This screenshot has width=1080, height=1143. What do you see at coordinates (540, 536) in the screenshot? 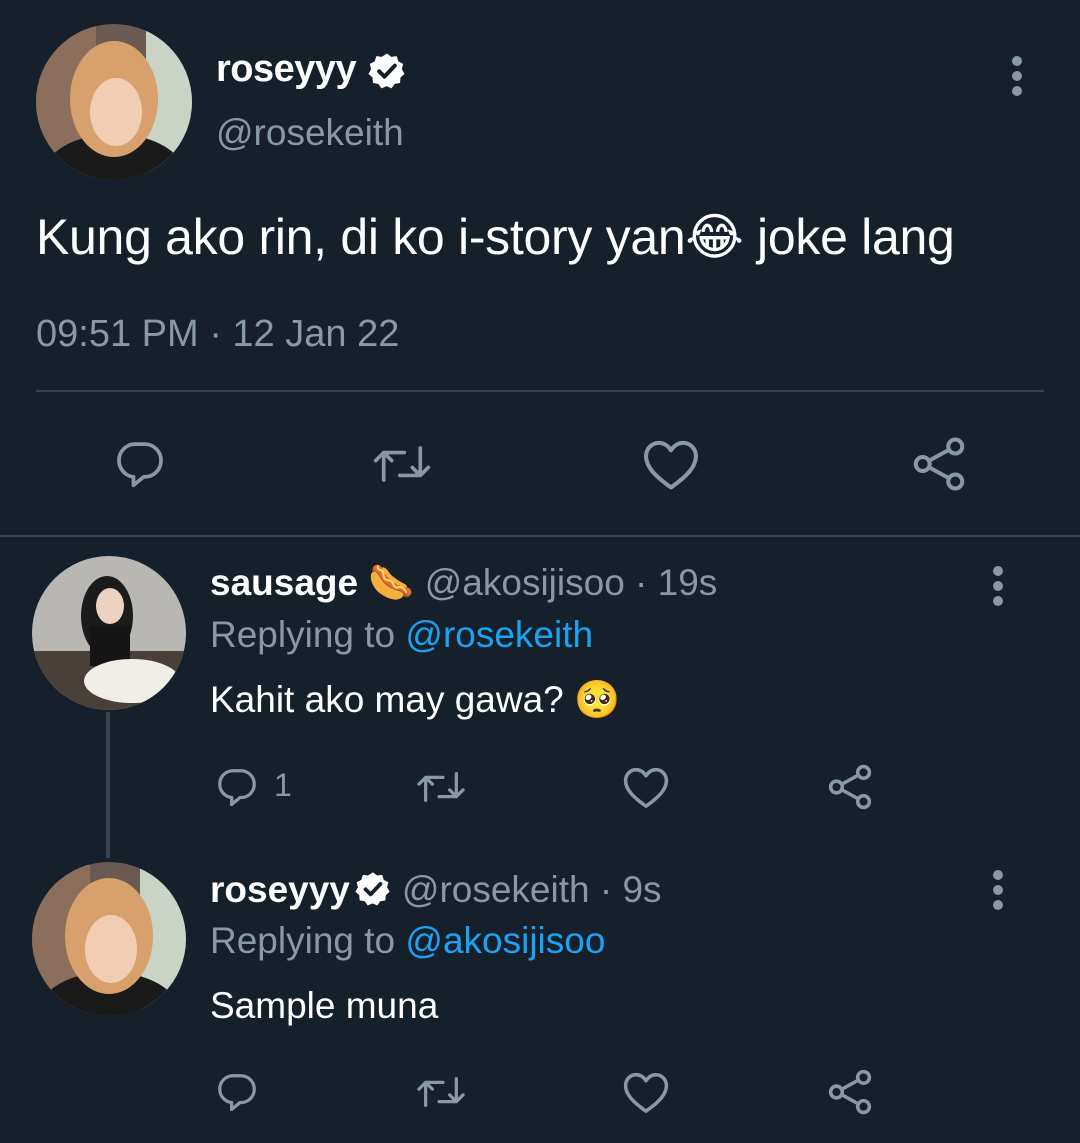
I see `section-divider` at bounding box center [540, 536].